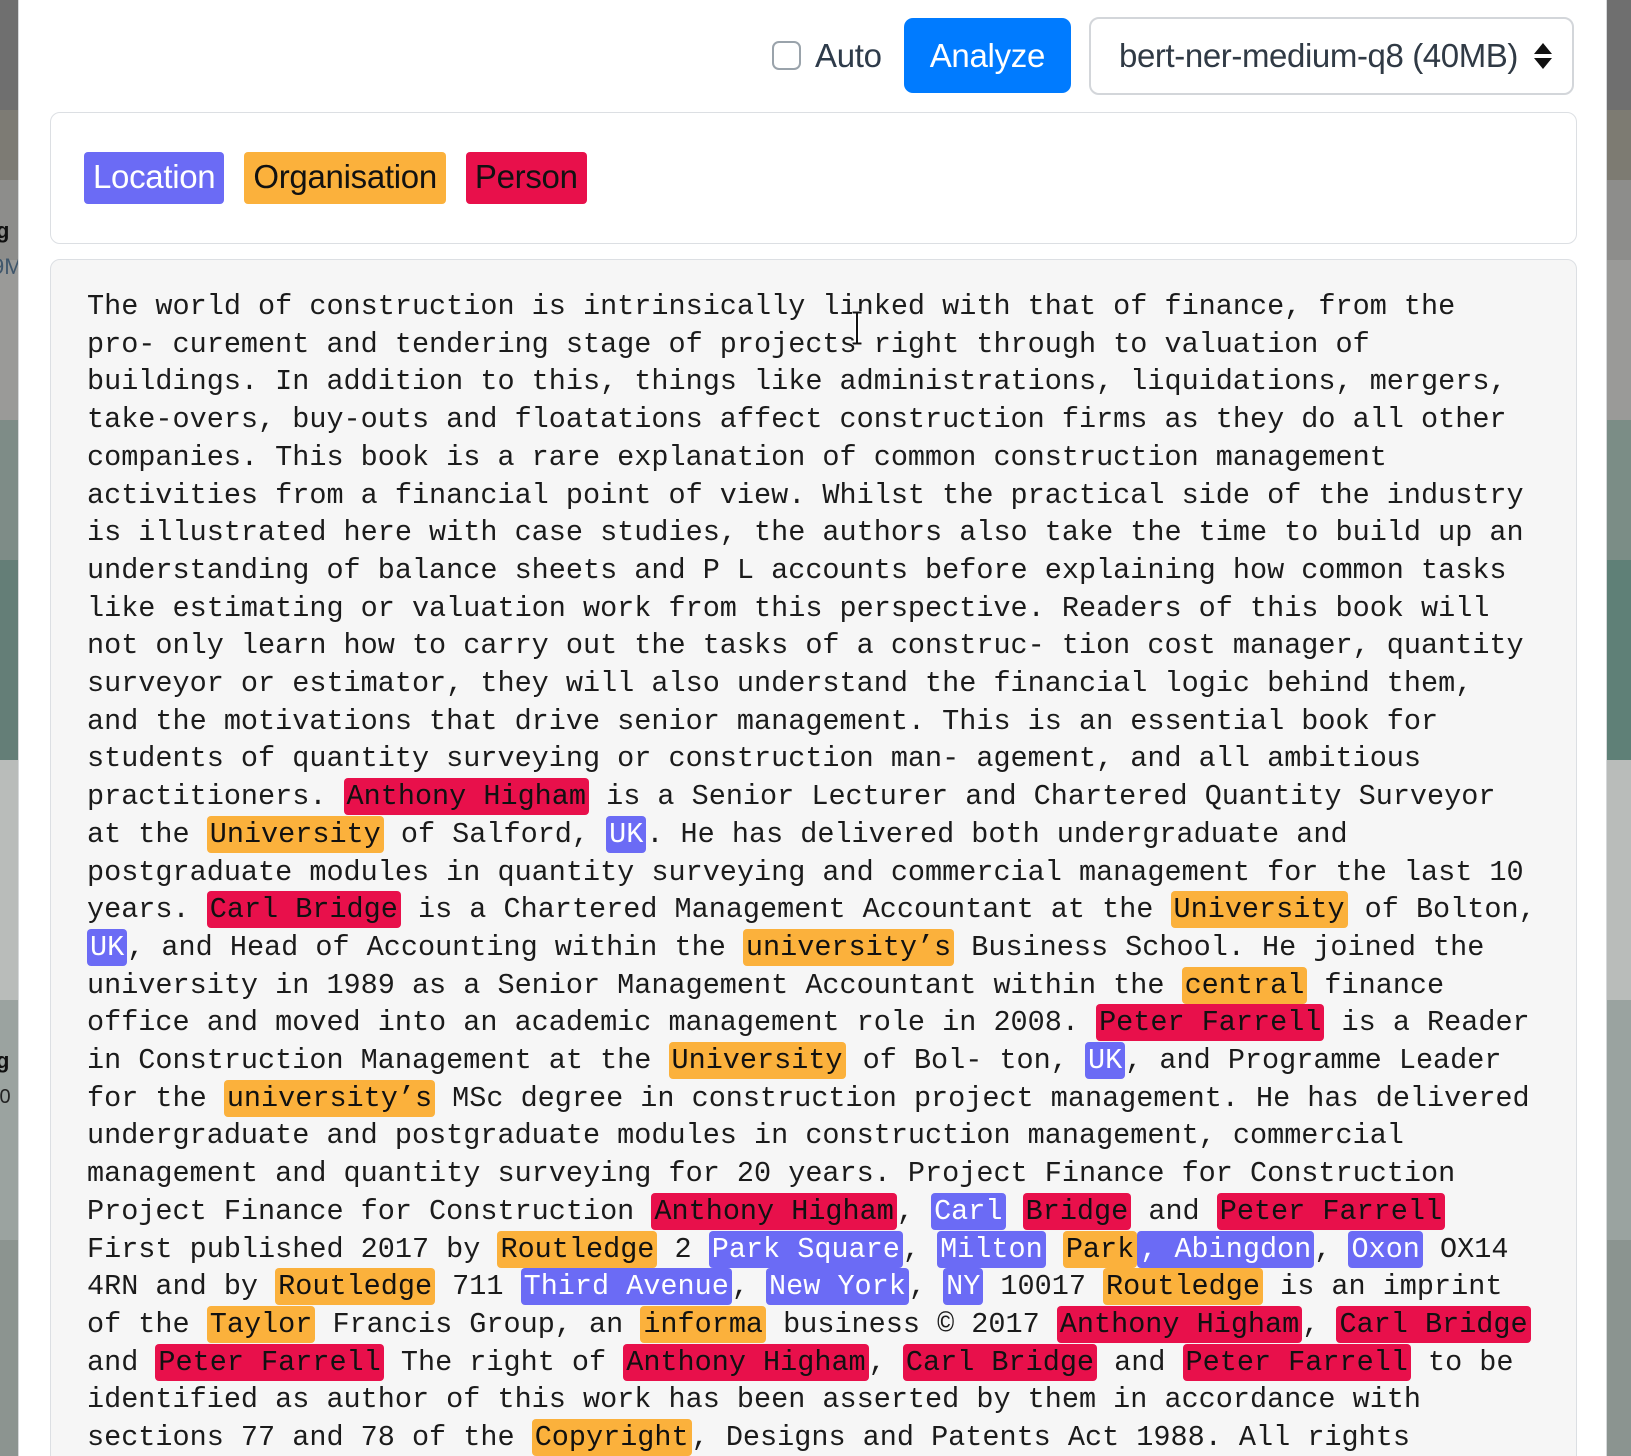  I want to click on entity-loc: , Abingdon, so click(1226, 1249).